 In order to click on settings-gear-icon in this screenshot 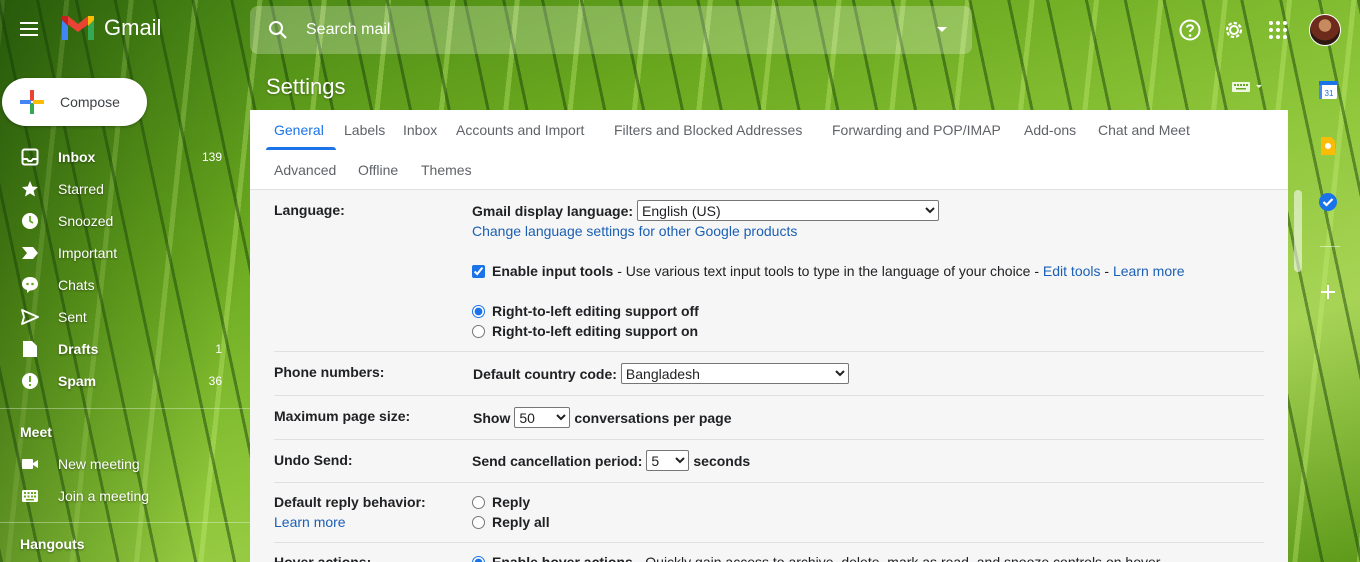, I will do `click(1234, 30)`.